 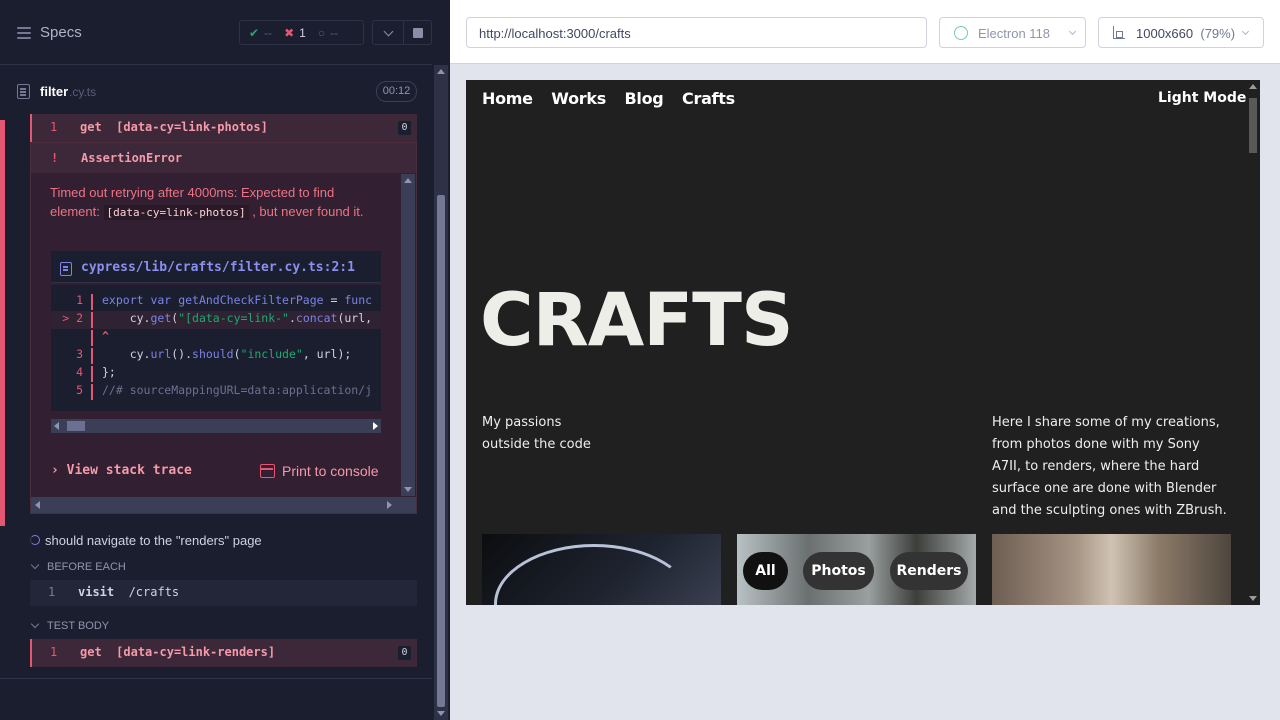 I want to click on ruler-icon, so click(x=1119, y=32).